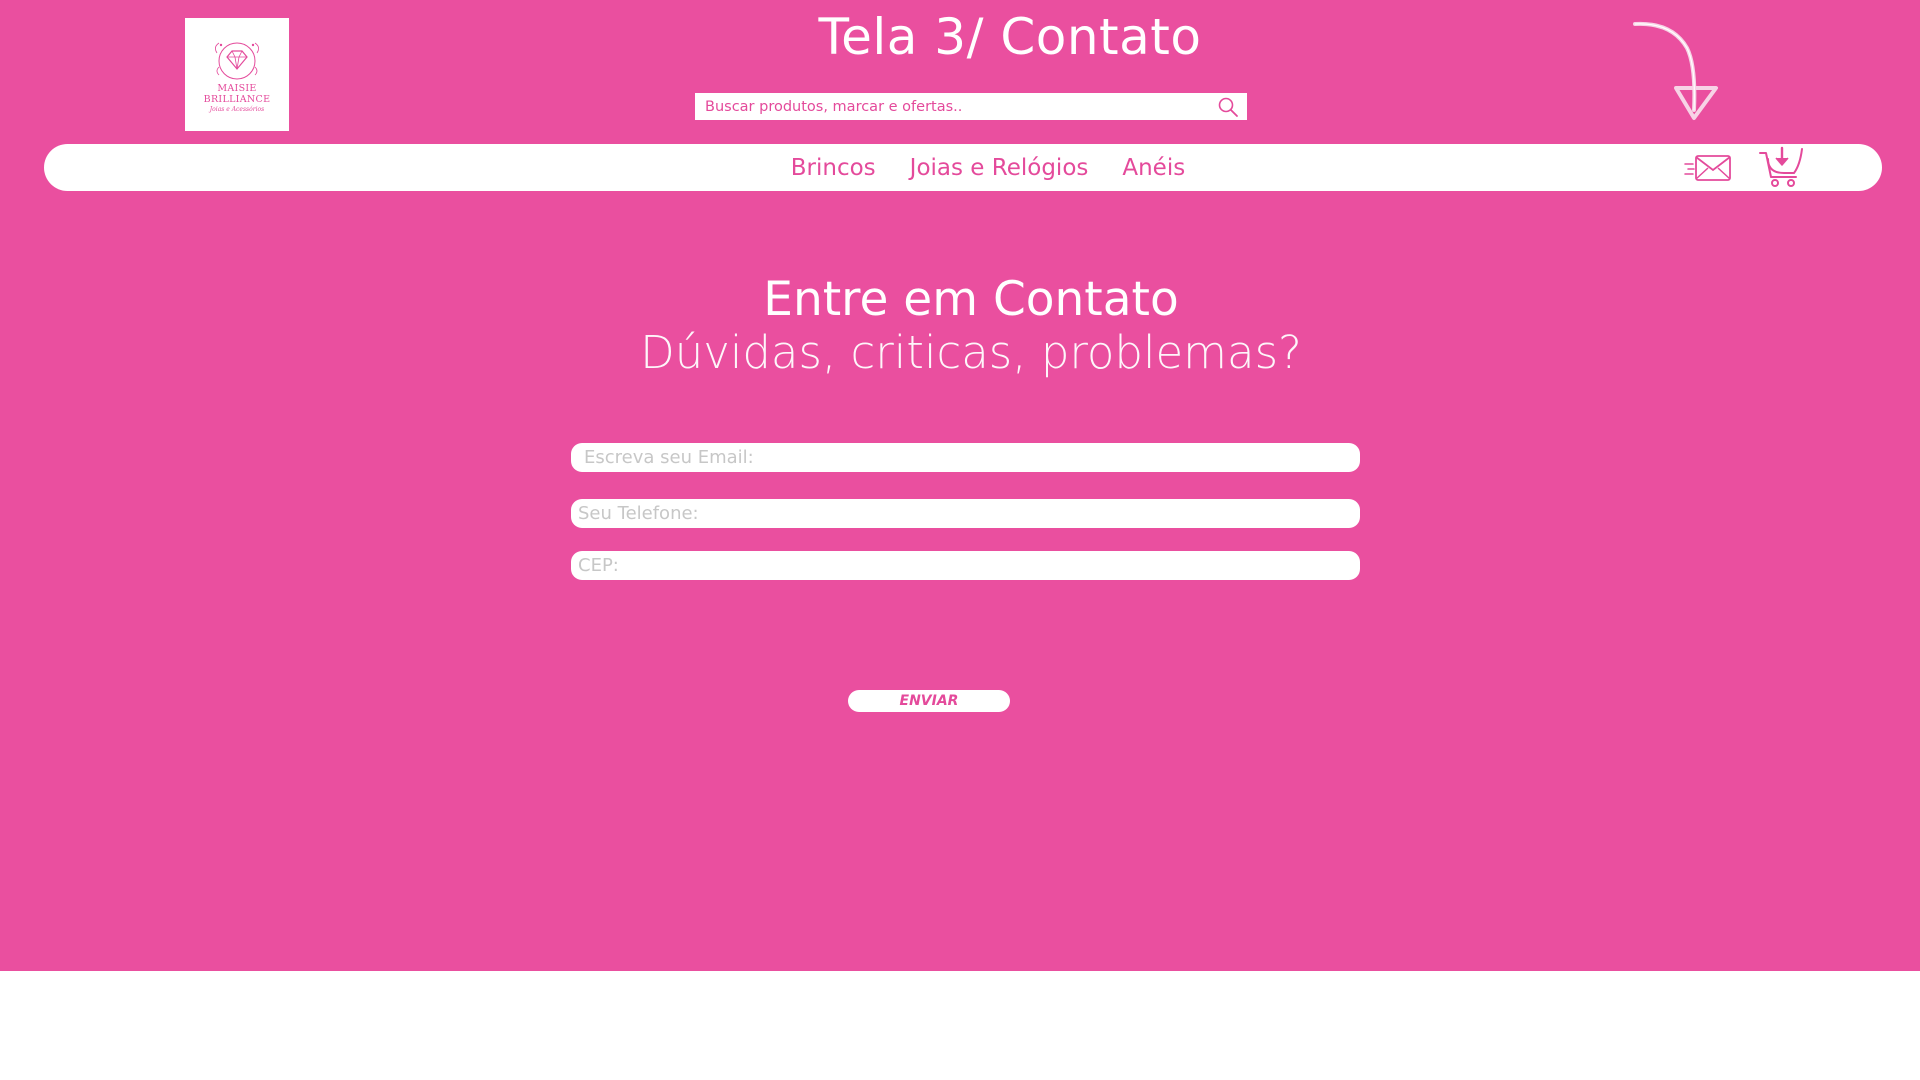 The height and width of the screenshot is (1080, 1920). I want to click on cep-field, so click(965, 565).